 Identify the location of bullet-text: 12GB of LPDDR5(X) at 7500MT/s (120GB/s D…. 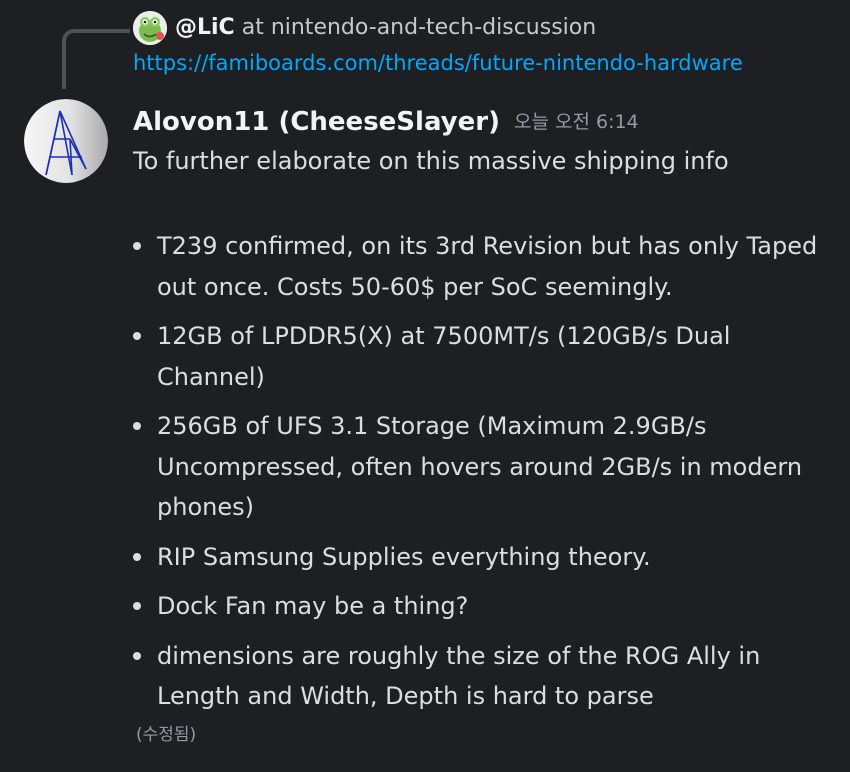
(444, 356).